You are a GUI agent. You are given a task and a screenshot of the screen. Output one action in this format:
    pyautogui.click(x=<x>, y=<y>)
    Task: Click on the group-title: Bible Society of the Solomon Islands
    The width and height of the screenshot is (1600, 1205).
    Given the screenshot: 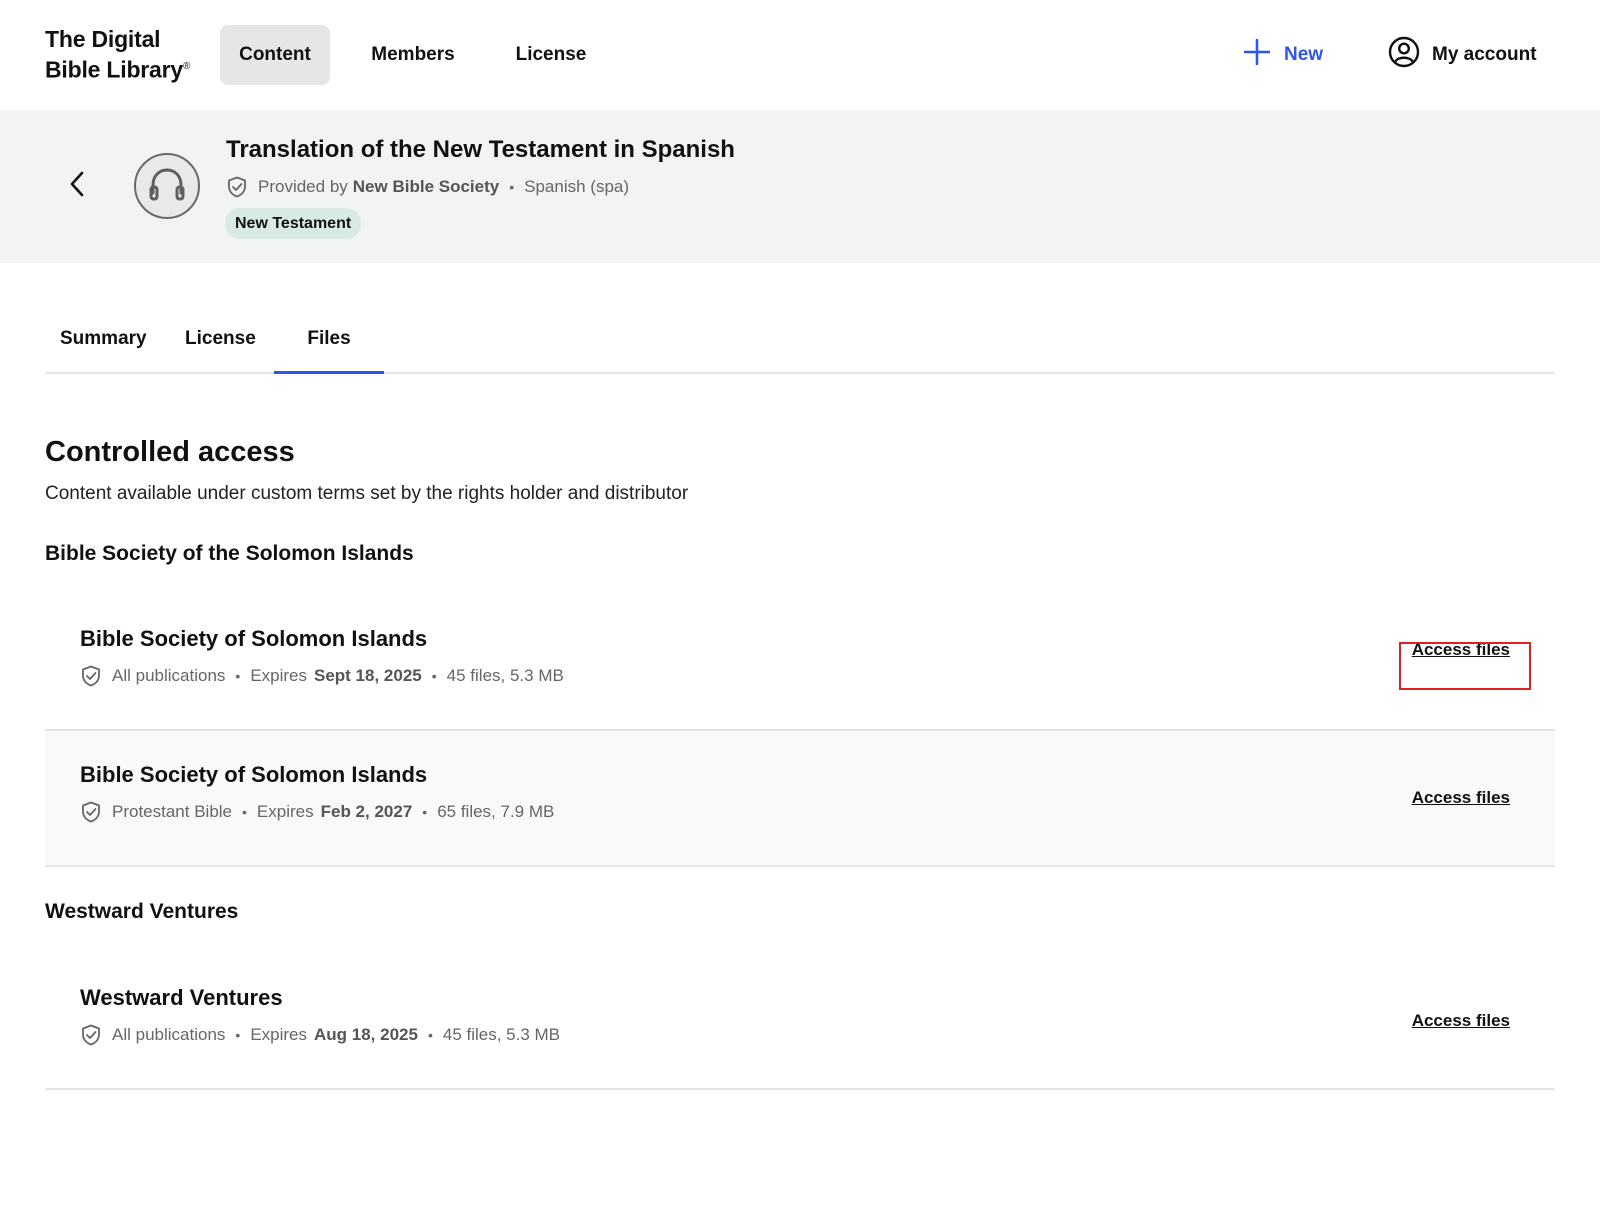 What is the action you would take?
    pyautogui.click(x=229, y=553)
    